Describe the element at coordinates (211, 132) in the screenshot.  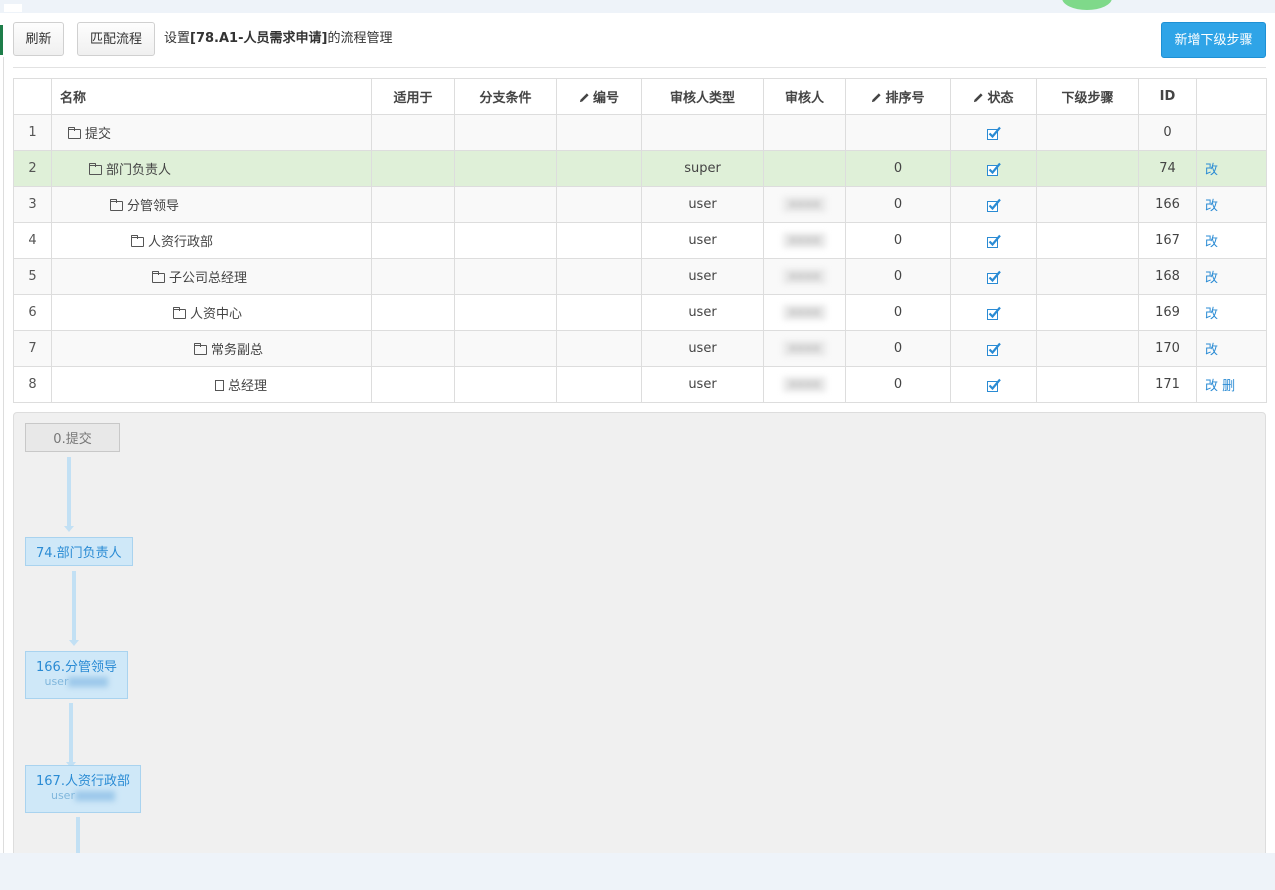
I see `step-name-cell: 提交` at that location.